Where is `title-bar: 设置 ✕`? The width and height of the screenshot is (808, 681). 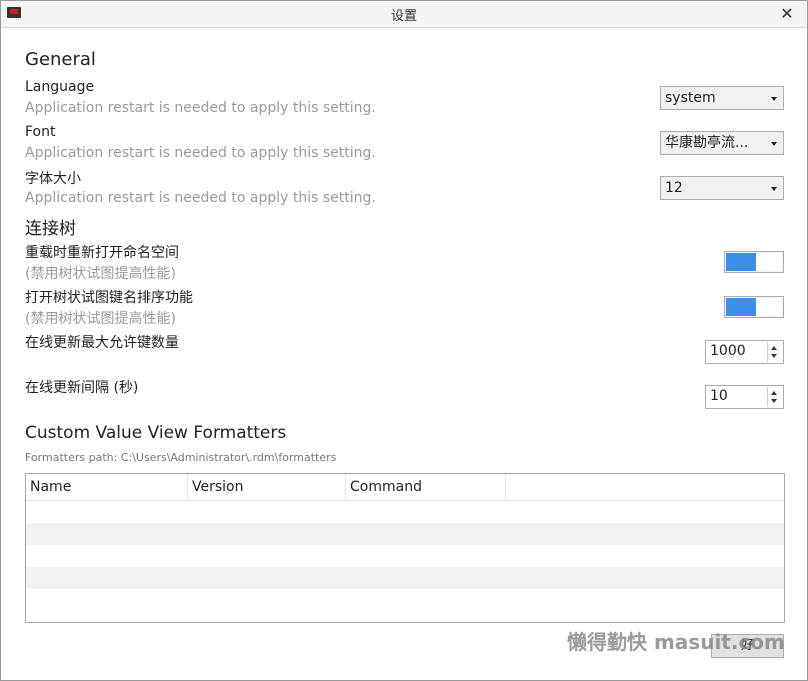
title-bar: 设置 ✕ is located at coordinates (404, 14).